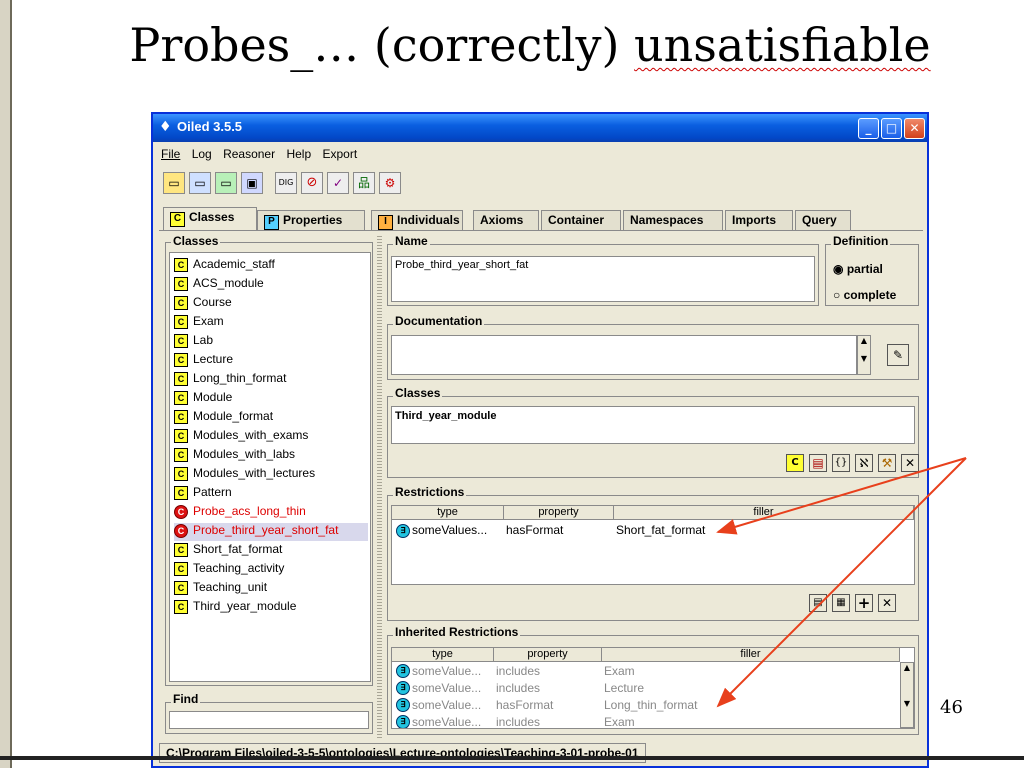 Image resolution: width=1024 pixels, height=768 pixels. What do you see at coordinates (841, 582) in the screenshot?
I see `annotation-arrows` at bounding box center [841, 582].